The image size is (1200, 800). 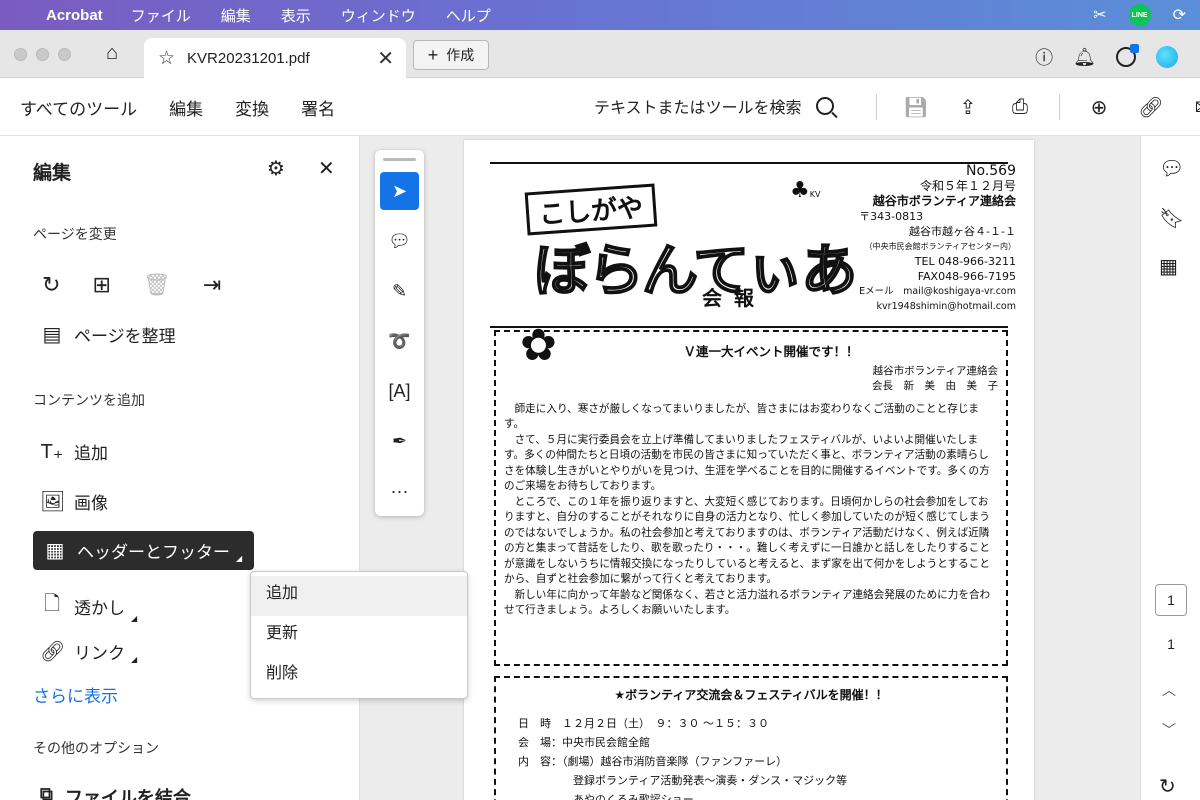 What do you see at coordinates (53, 502) in the screenshot?
I see `image-icon: 🖼︎` at bounding box center [53, 502].